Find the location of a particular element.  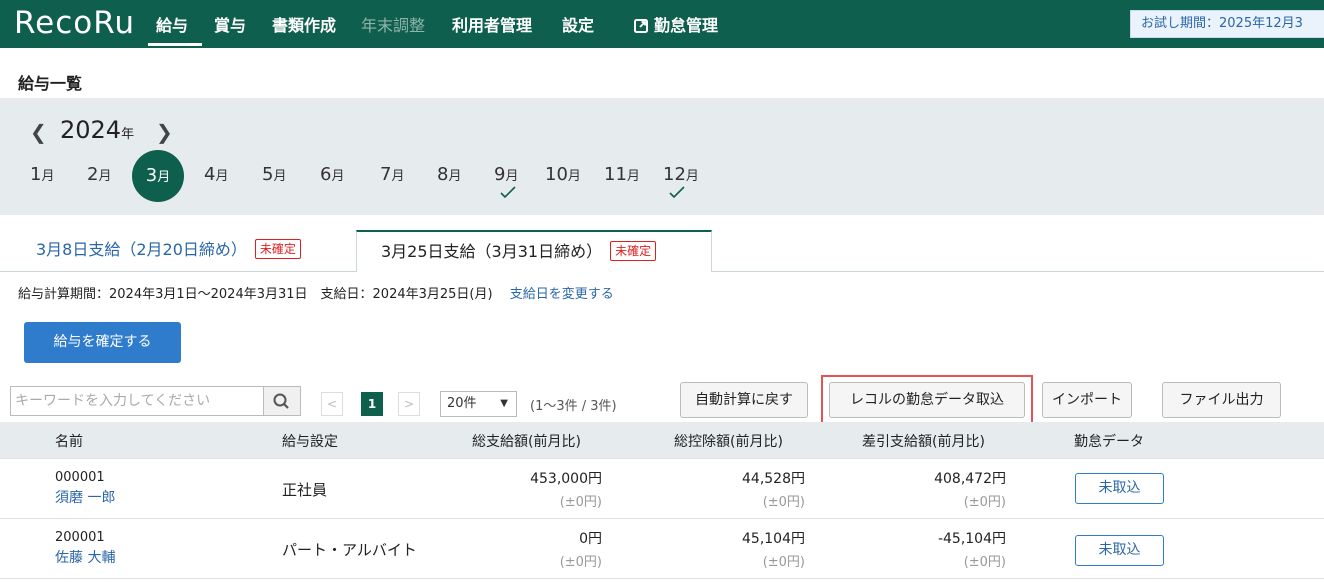

month-2: 2月 is located at coordinates (99, 176).